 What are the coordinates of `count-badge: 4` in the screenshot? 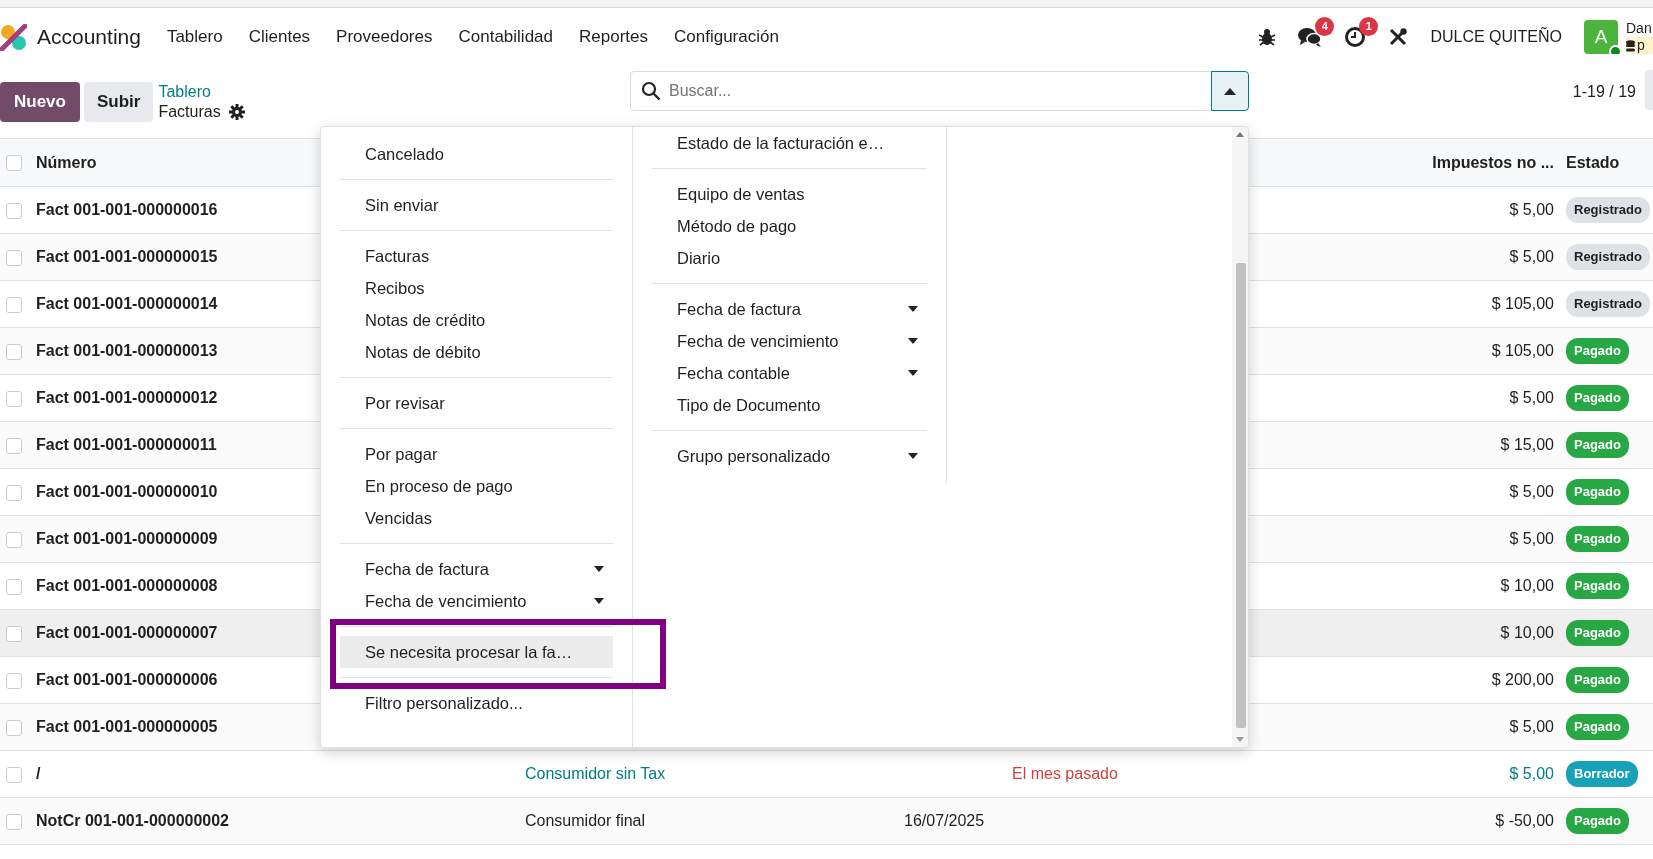 It's located at (1325, 26).